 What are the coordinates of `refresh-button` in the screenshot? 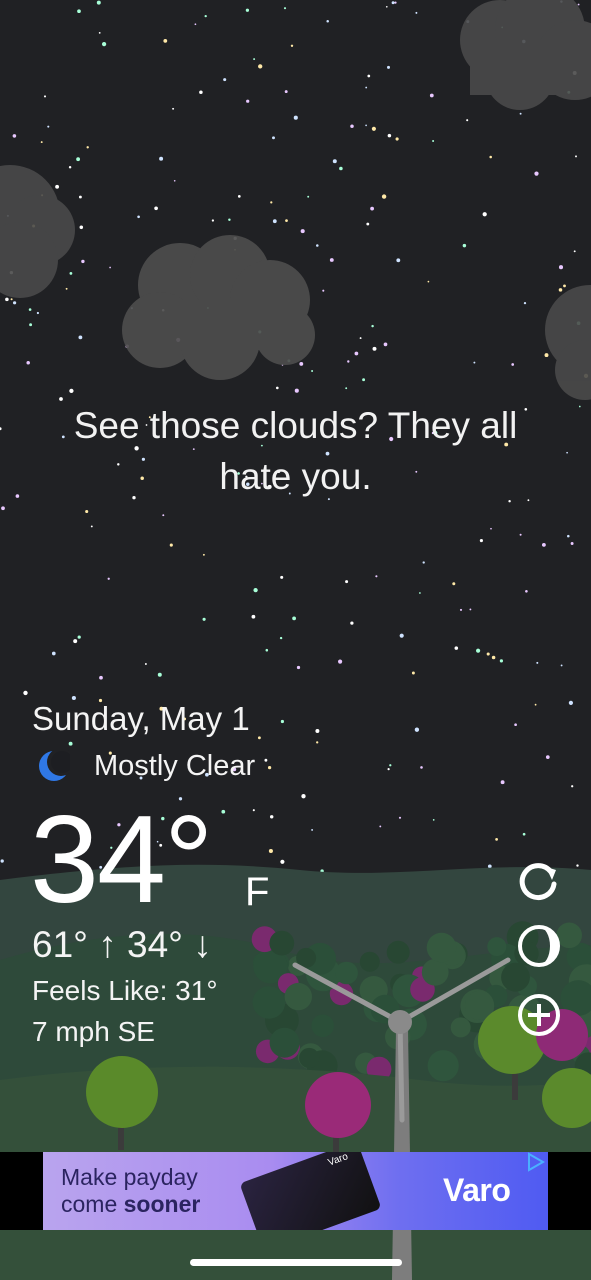 It's located at (539, 881).